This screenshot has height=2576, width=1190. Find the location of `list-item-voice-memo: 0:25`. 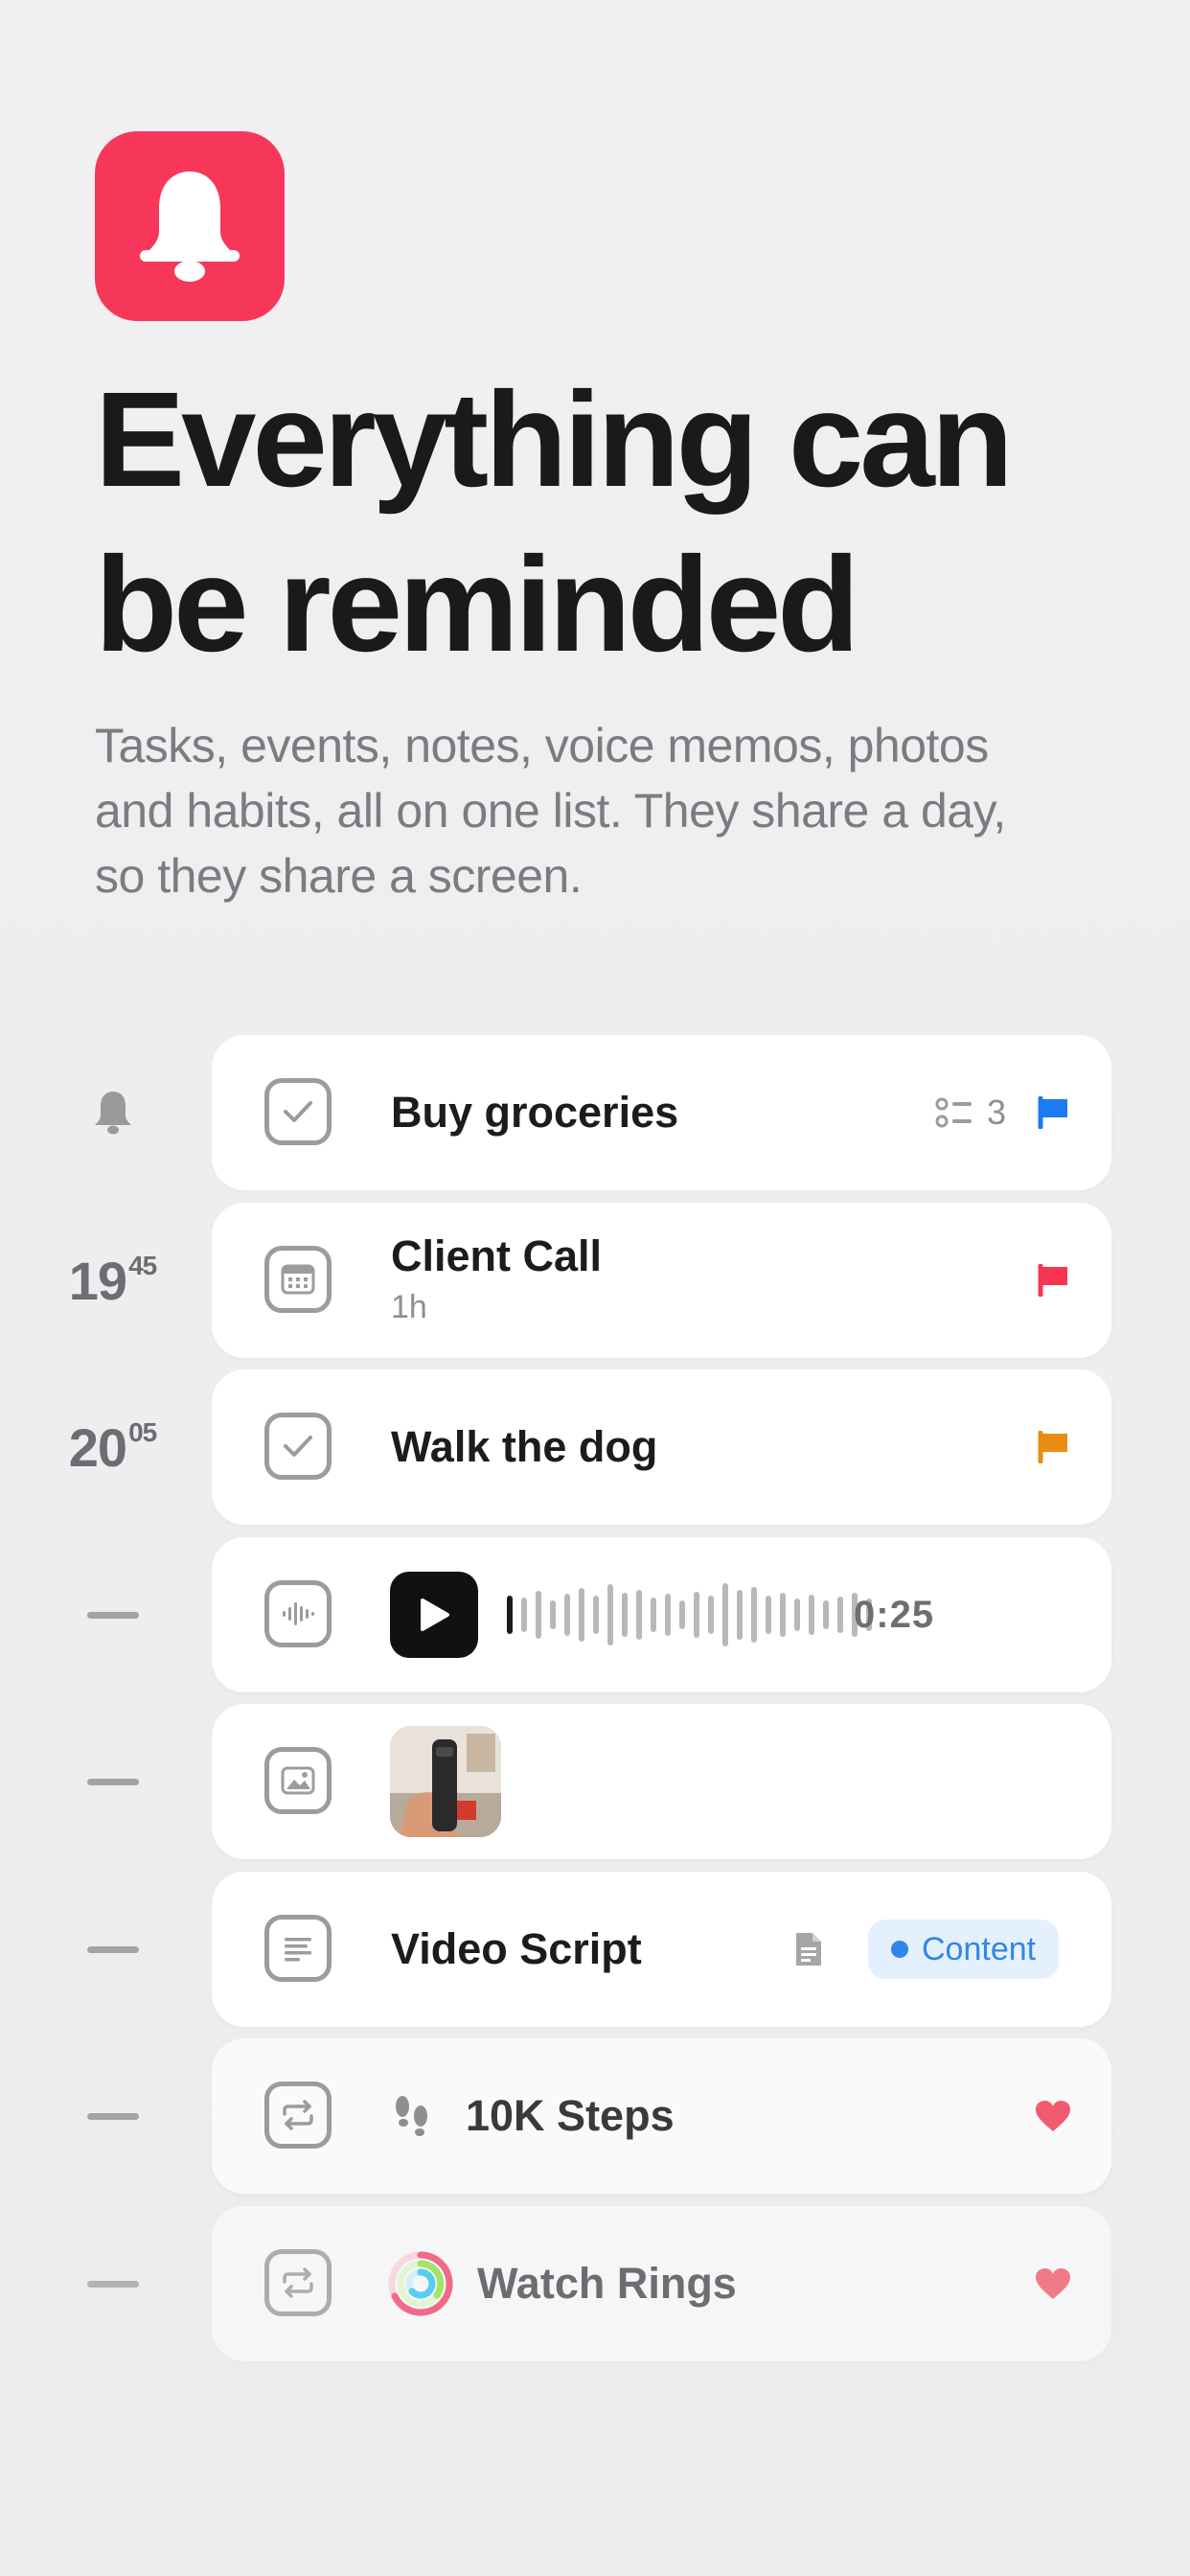

list-item-voice-memo: 0:25 is located at coordinates (595, 1614).